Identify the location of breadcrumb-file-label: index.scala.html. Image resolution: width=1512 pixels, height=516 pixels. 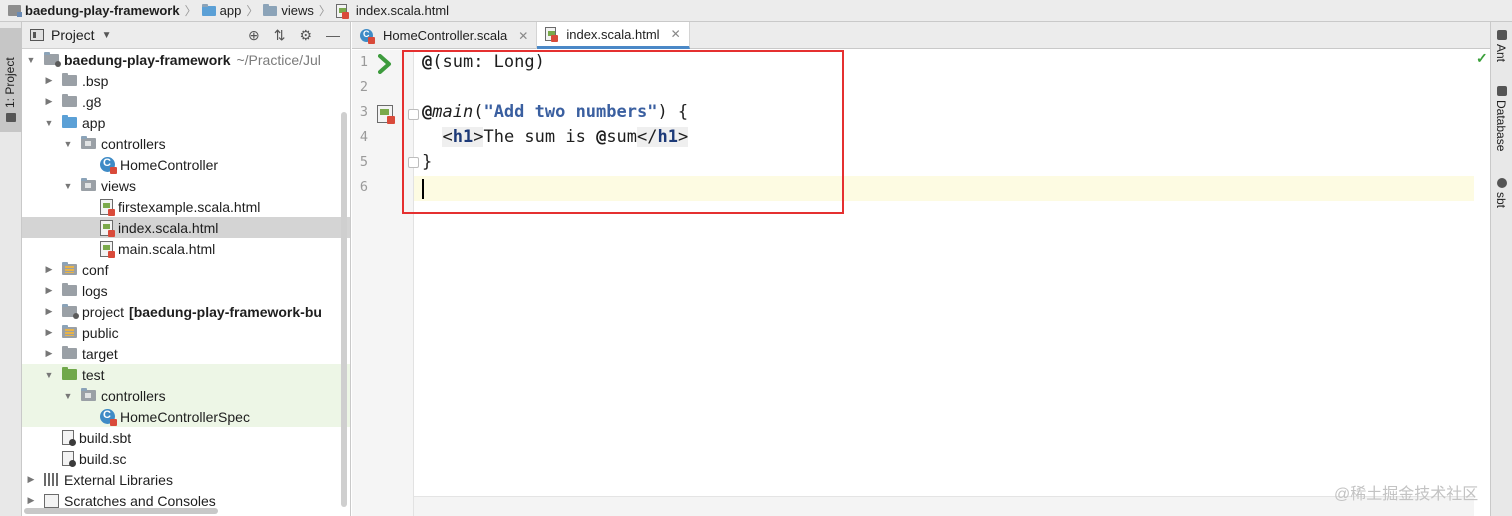
(402, 10).